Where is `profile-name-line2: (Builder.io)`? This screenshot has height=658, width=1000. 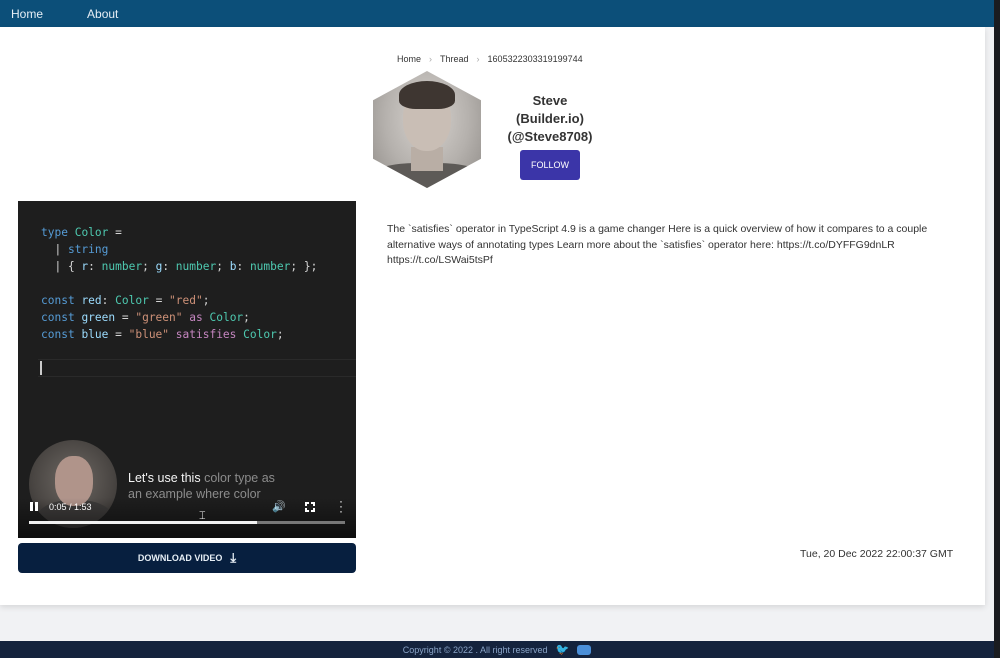 profile-name-line2: (Builder.io) is located at coordinates (550, 118).